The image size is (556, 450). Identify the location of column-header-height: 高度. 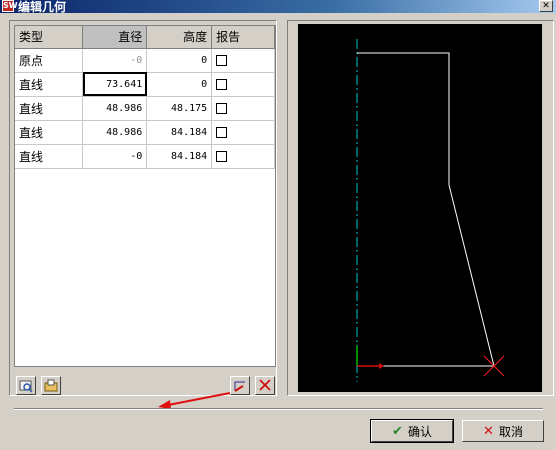
(179, 37).